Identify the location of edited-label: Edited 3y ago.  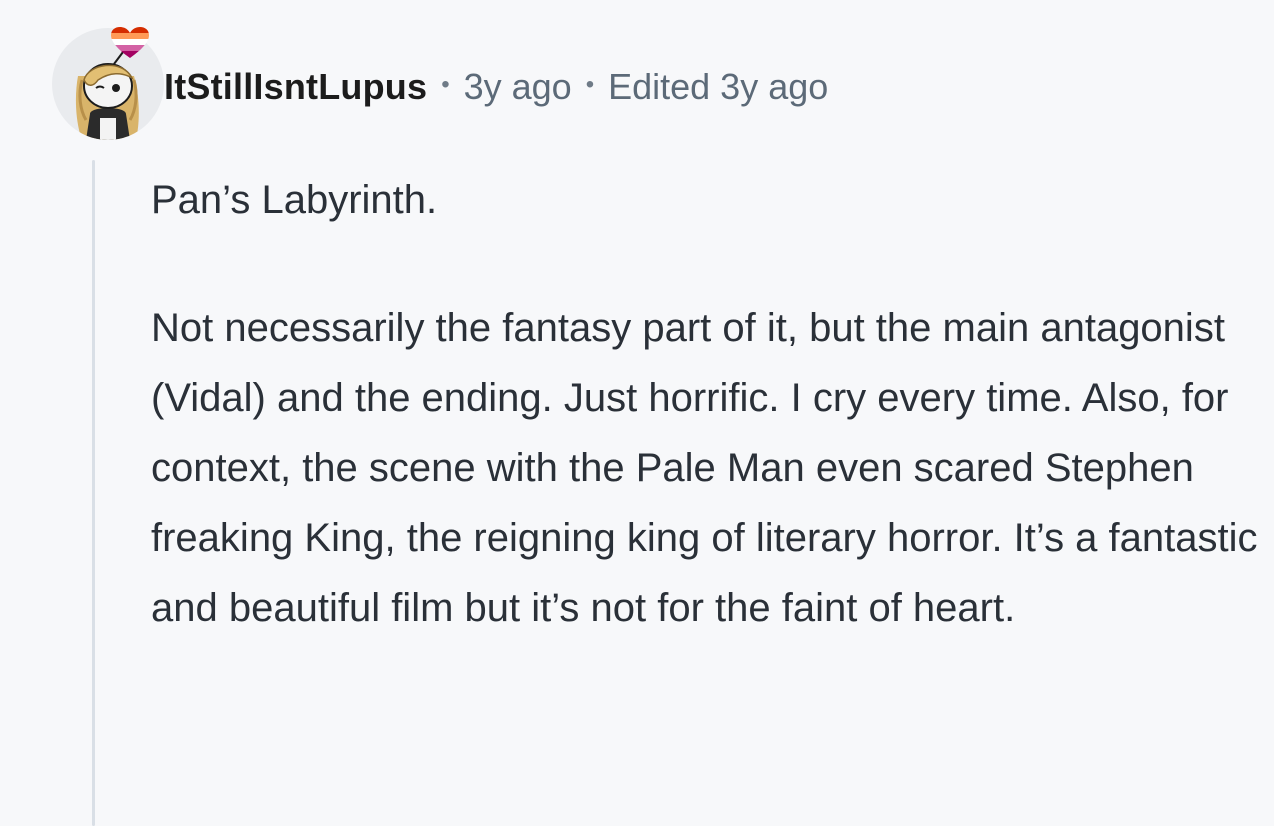
(718, 86).